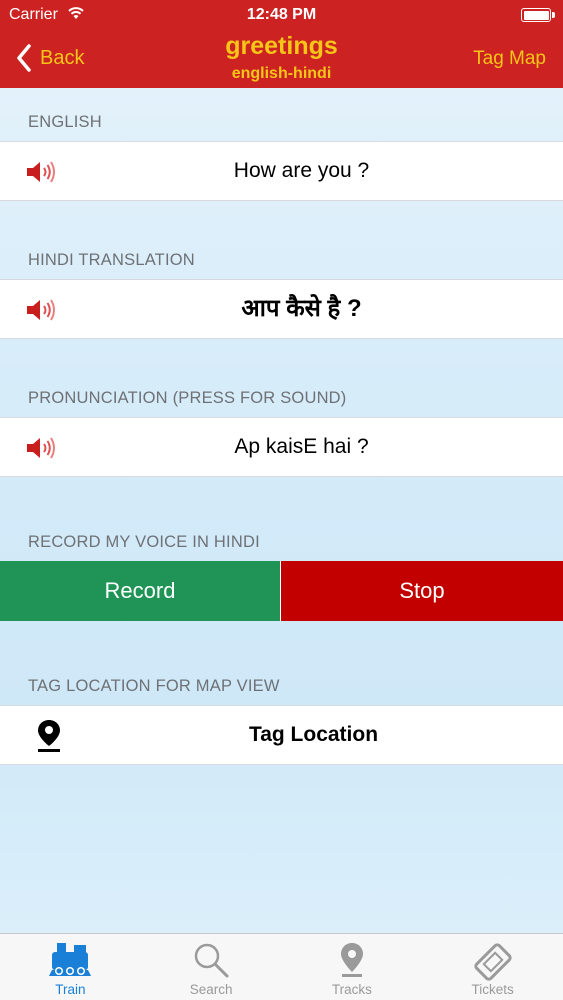  I want to click on status-bar: Carrier 12:48 PM, so click(281, 15).